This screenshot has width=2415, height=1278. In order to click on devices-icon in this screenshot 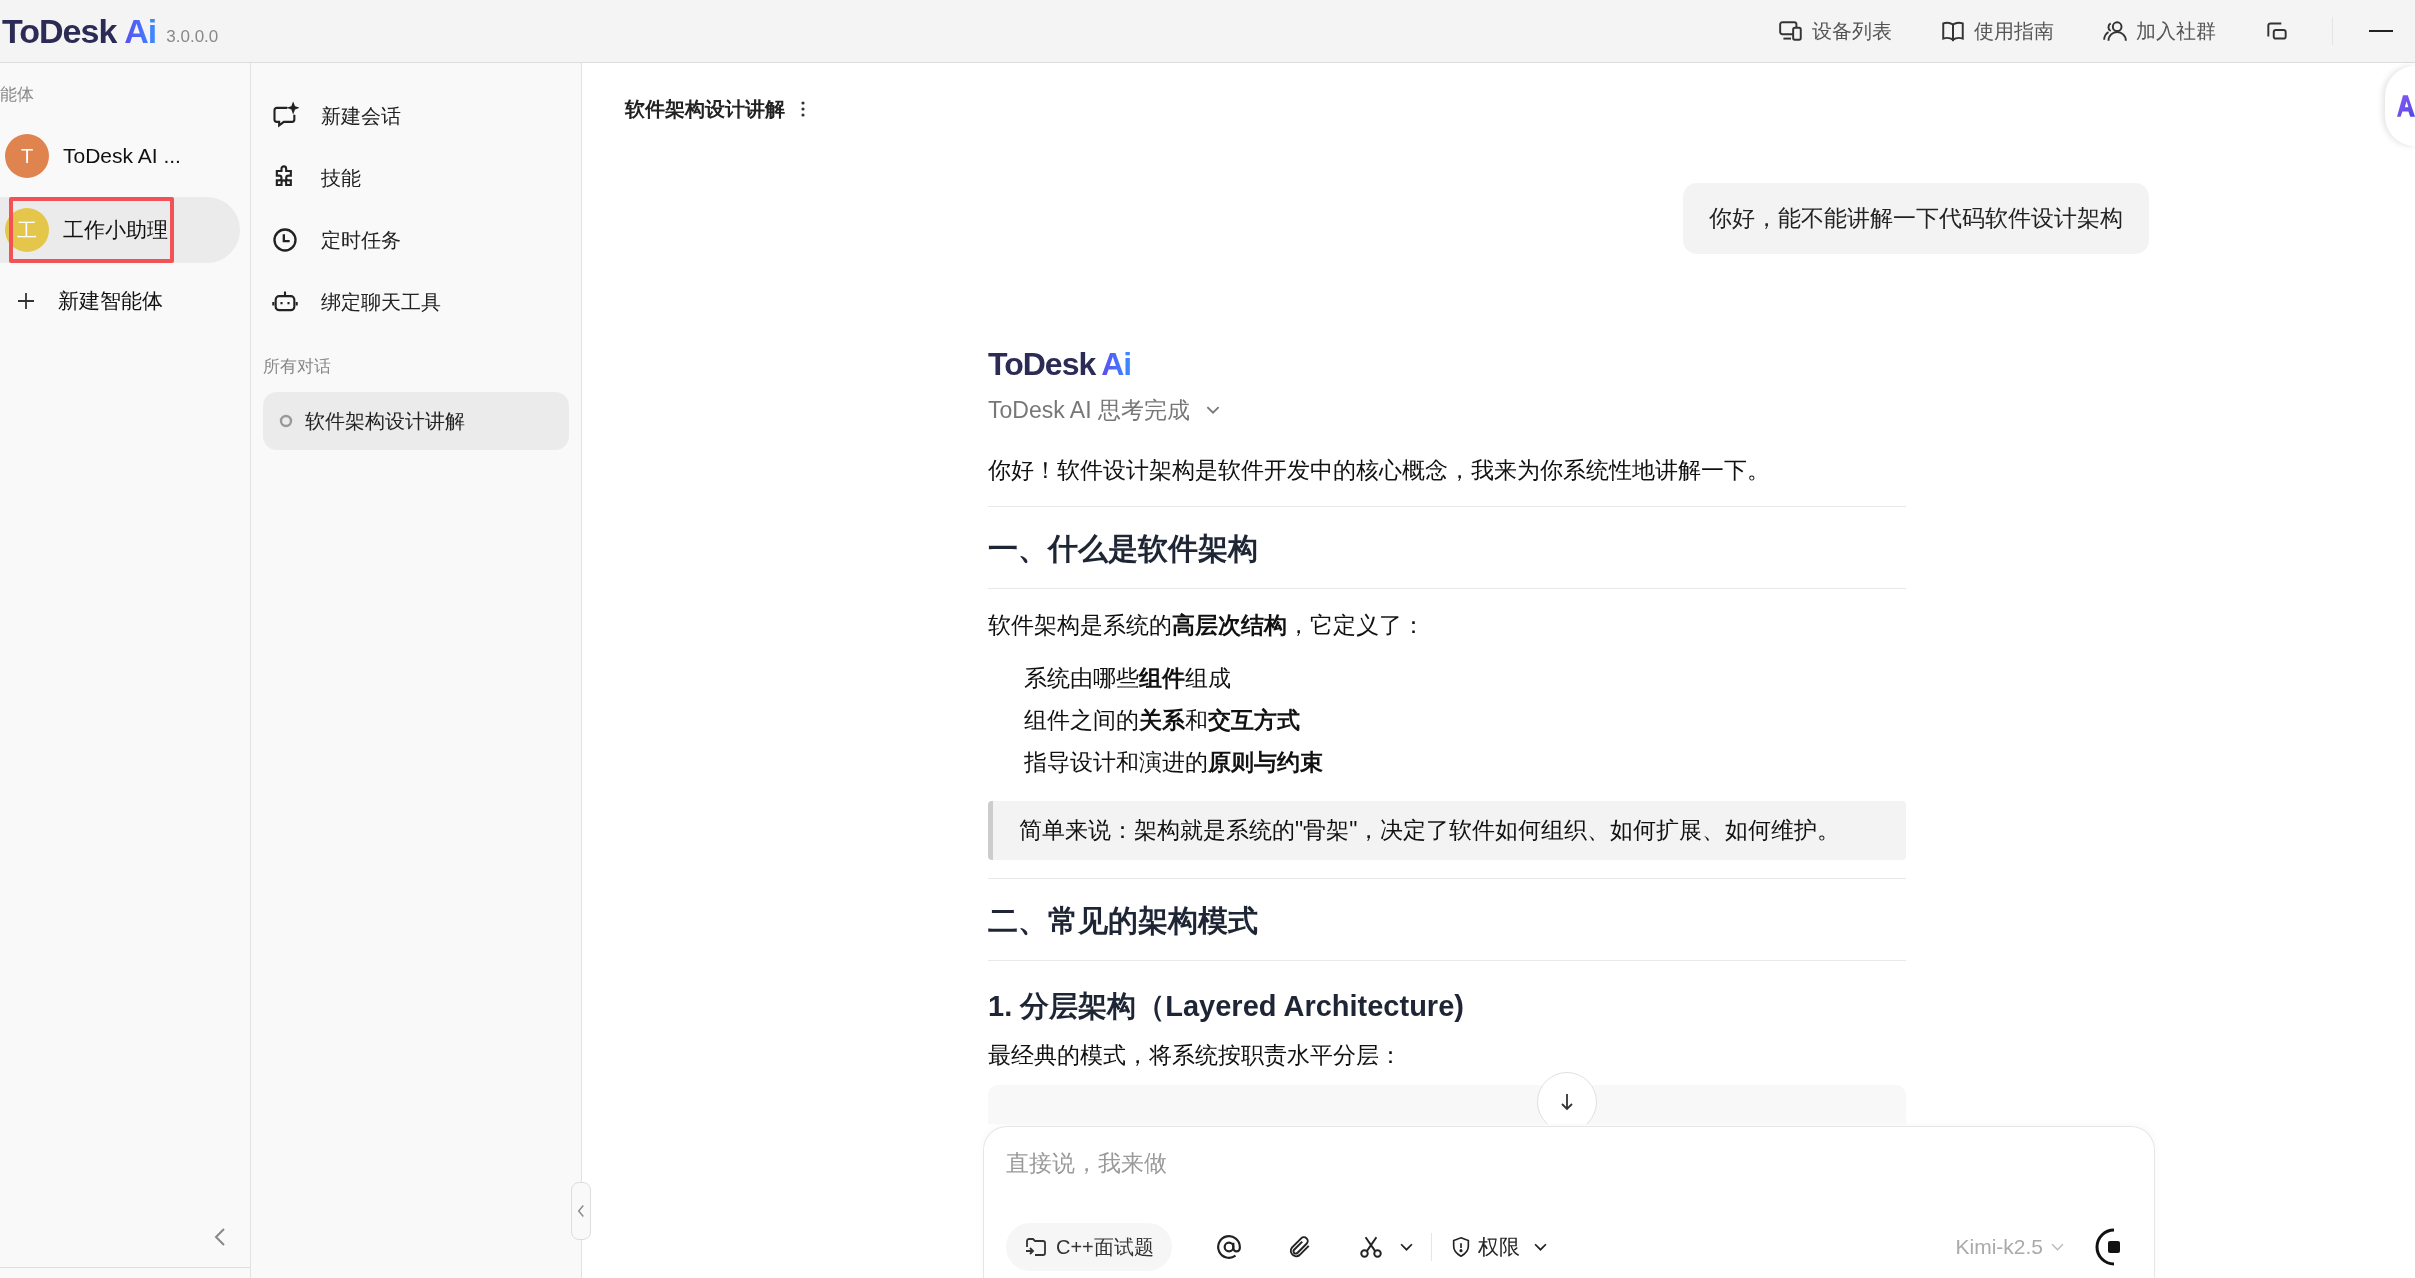, I will do `click(1791, 31)`.